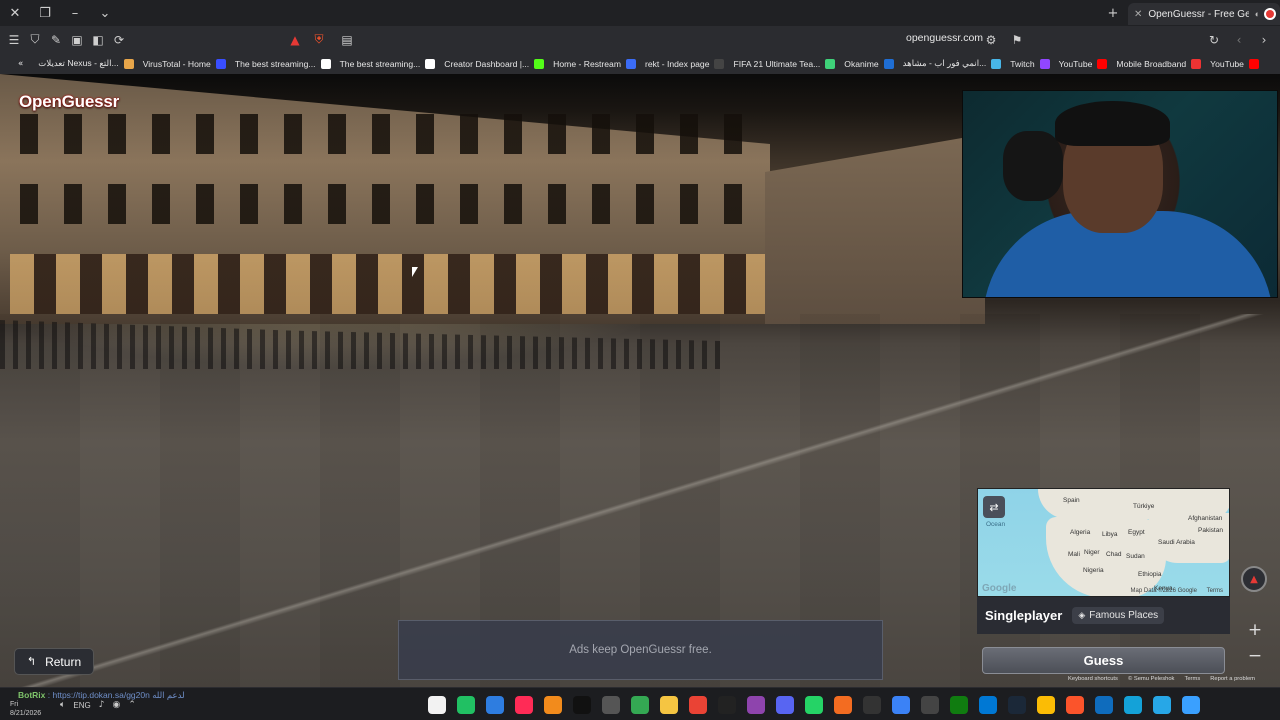 The image size is (1280, 720). What do you see at coordinates (117, 705) in the screenshot?
I see `network-icon: ◉` at bounding box center [117, 705].